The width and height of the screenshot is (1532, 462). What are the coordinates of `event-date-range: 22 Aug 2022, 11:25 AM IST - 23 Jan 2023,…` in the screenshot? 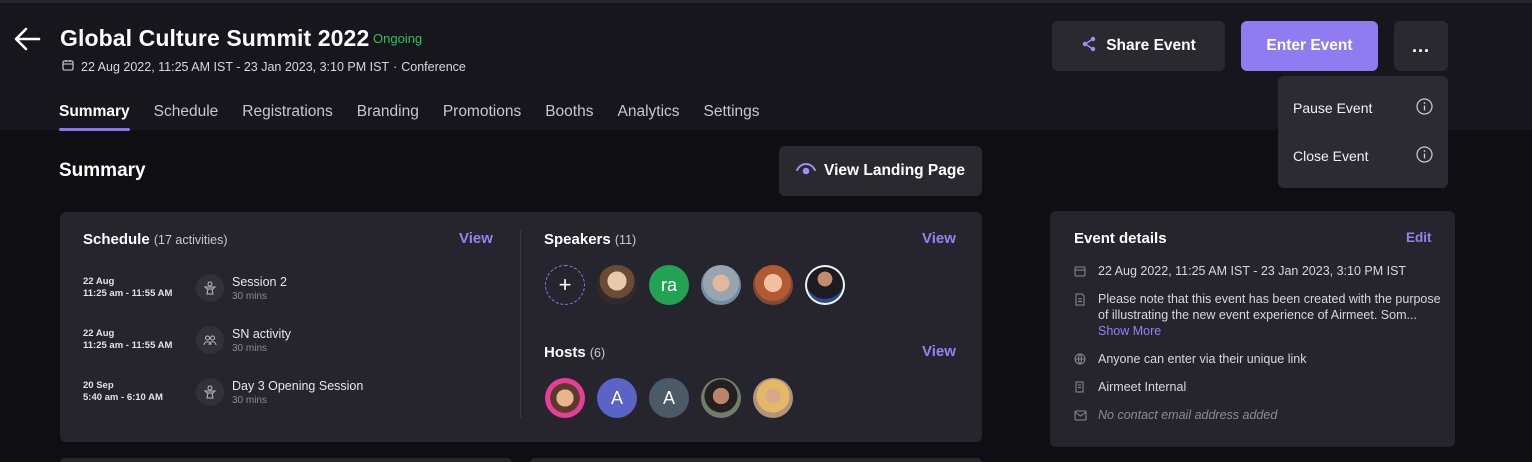 It's located at (235, 66).